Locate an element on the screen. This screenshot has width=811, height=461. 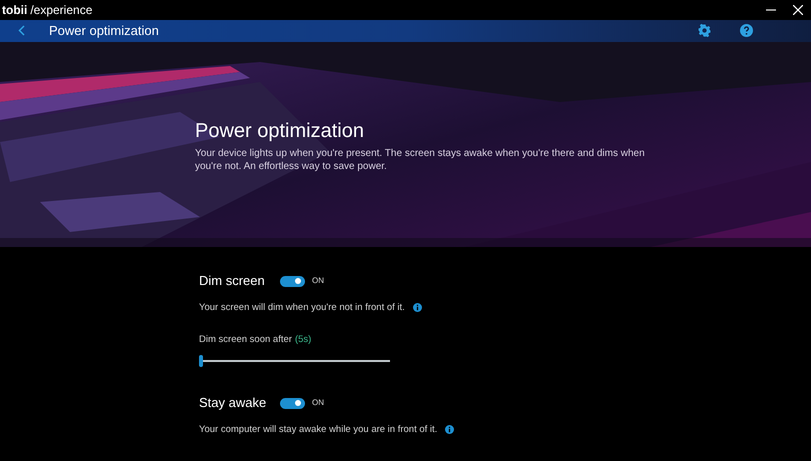
setting-description: Your computer will stay awake while you are in front of it. is located at coordinates (318, 429).